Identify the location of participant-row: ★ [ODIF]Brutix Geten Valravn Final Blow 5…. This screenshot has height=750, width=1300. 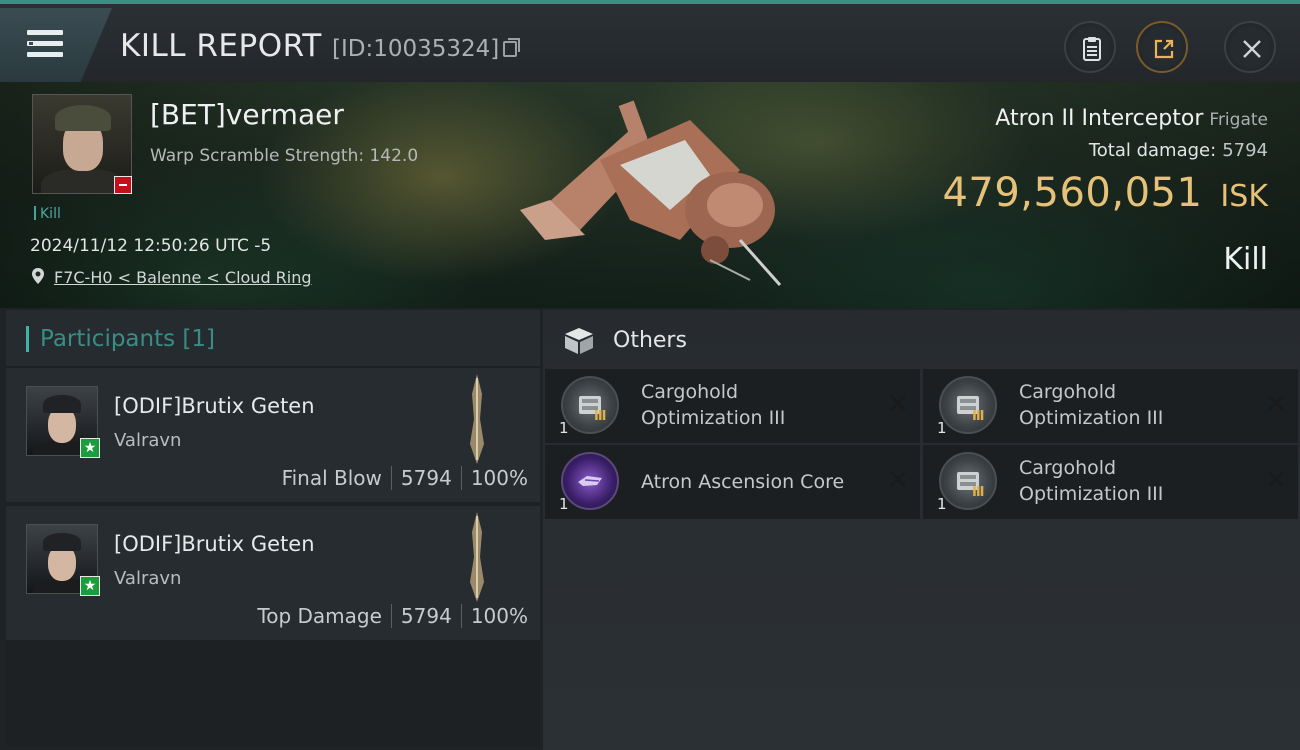
(273, 435).